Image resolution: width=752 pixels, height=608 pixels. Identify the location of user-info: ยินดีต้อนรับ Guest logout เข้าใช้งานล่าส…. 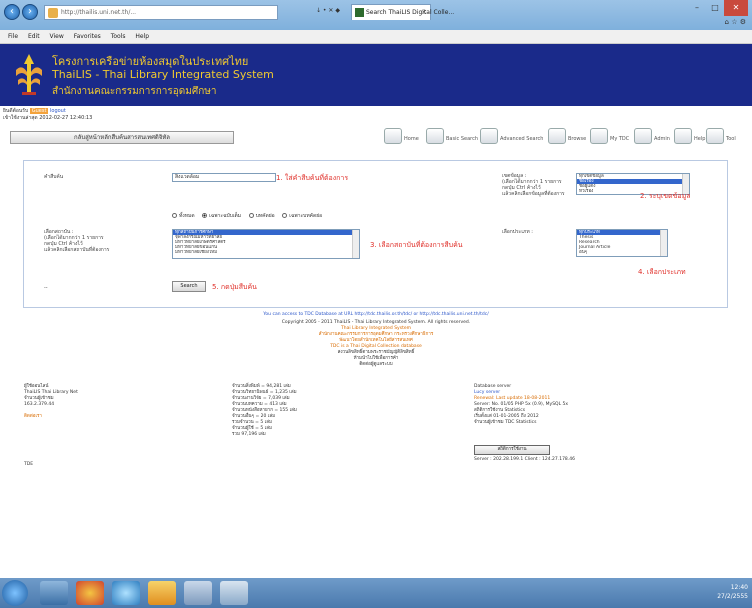
(47, 115).